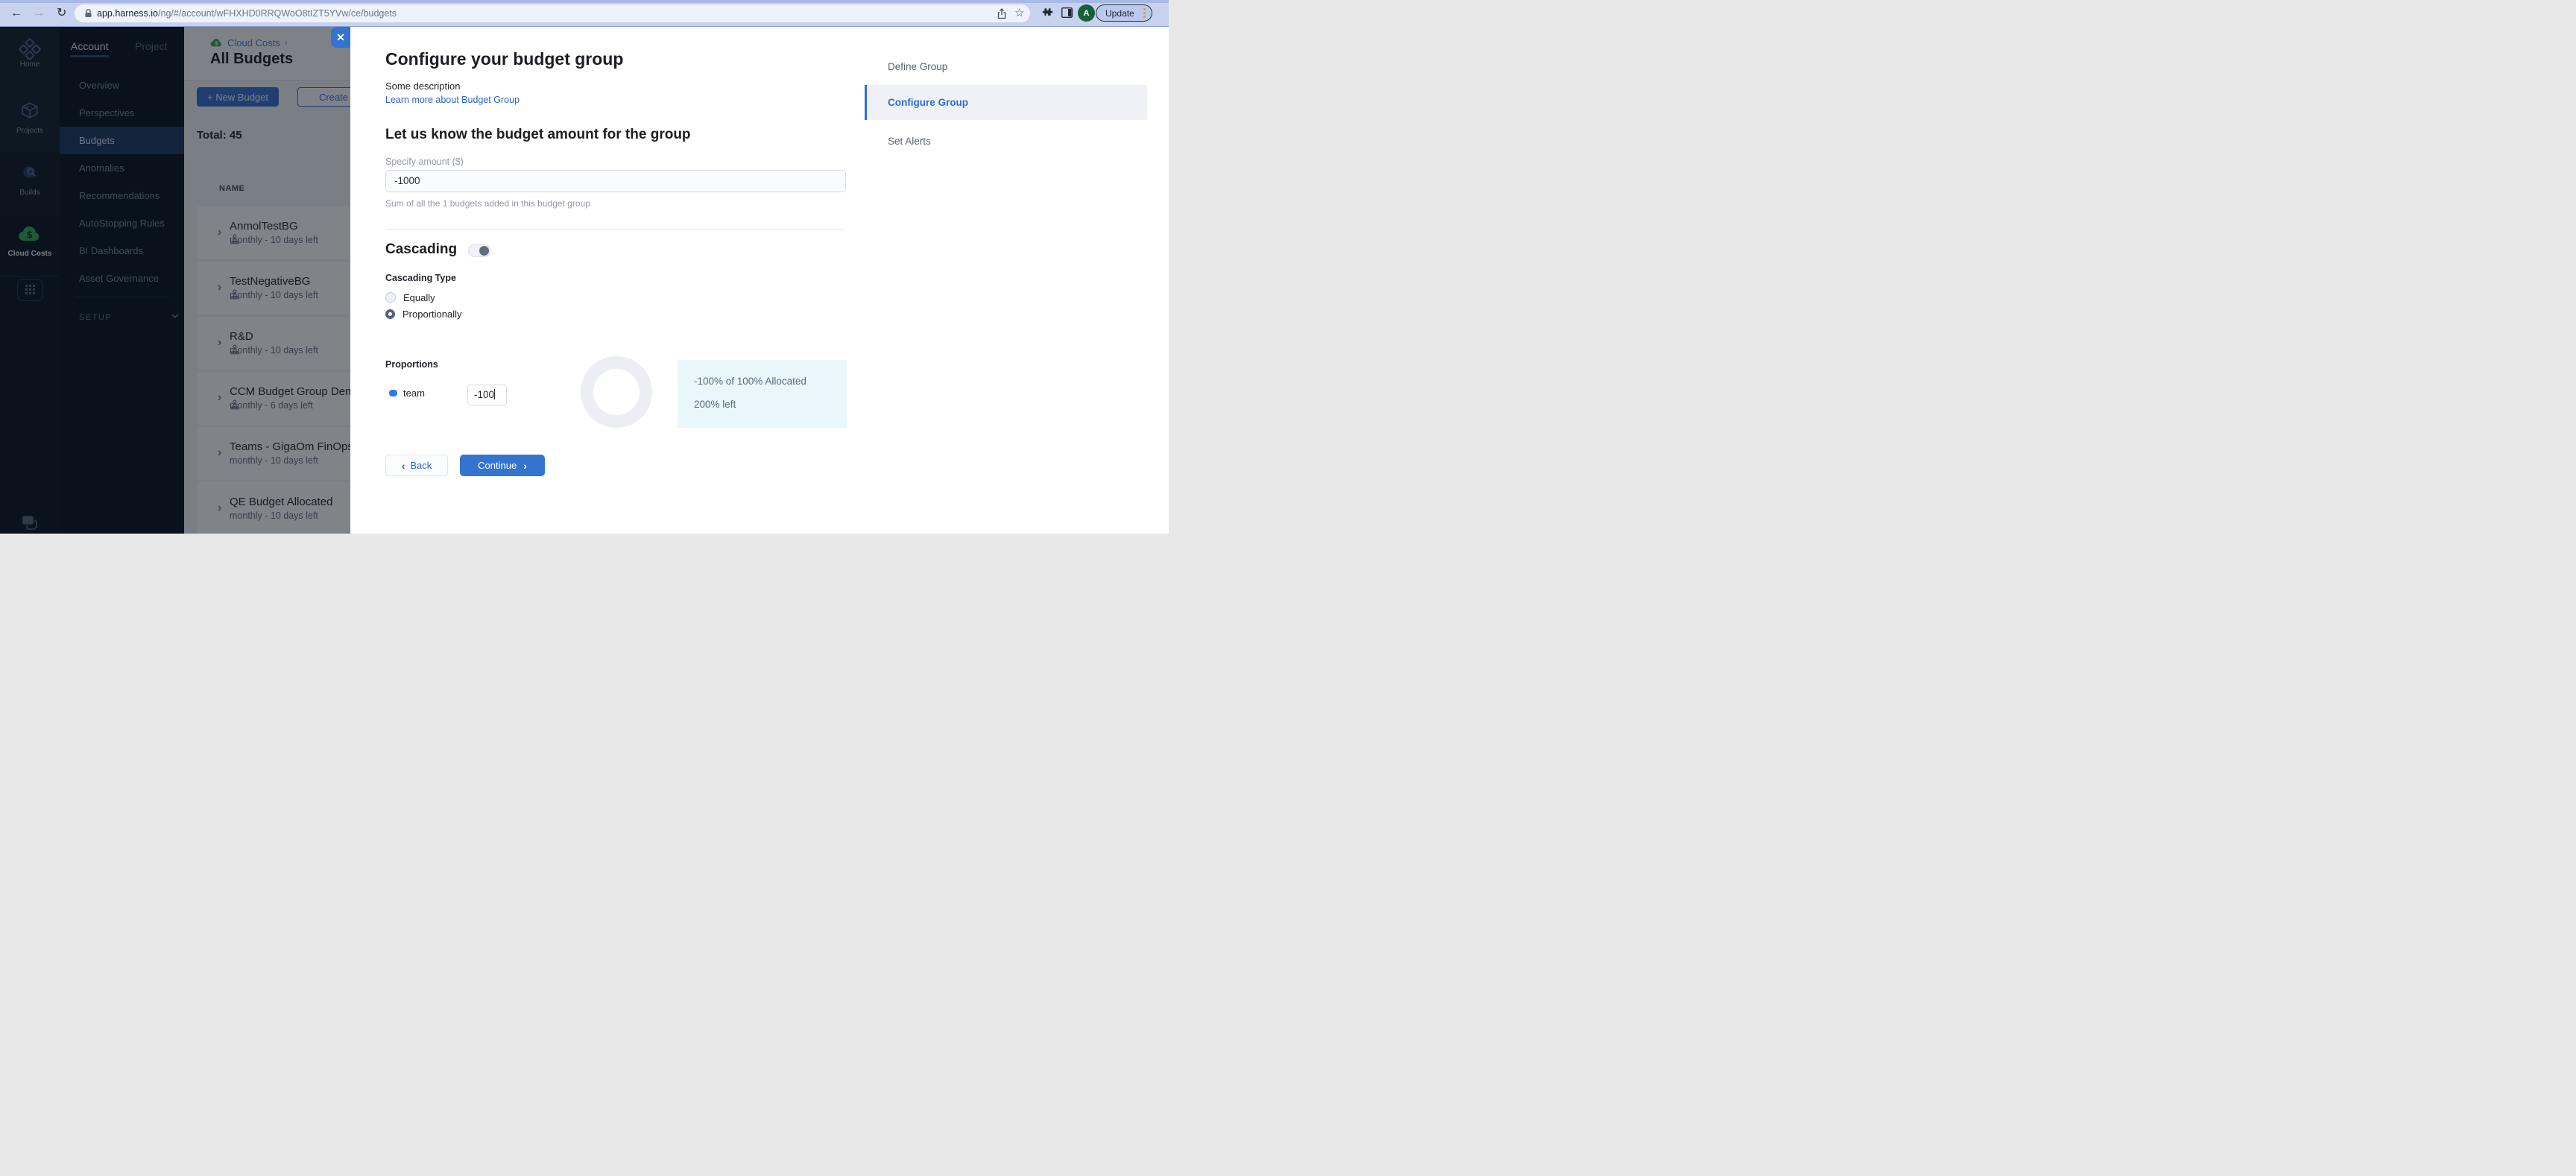 This screenshot has width=2576, height=1176. Describe the element at coordinates (422, 249) in the screenshot. I see `cascading-heading: Cascading` at that location.